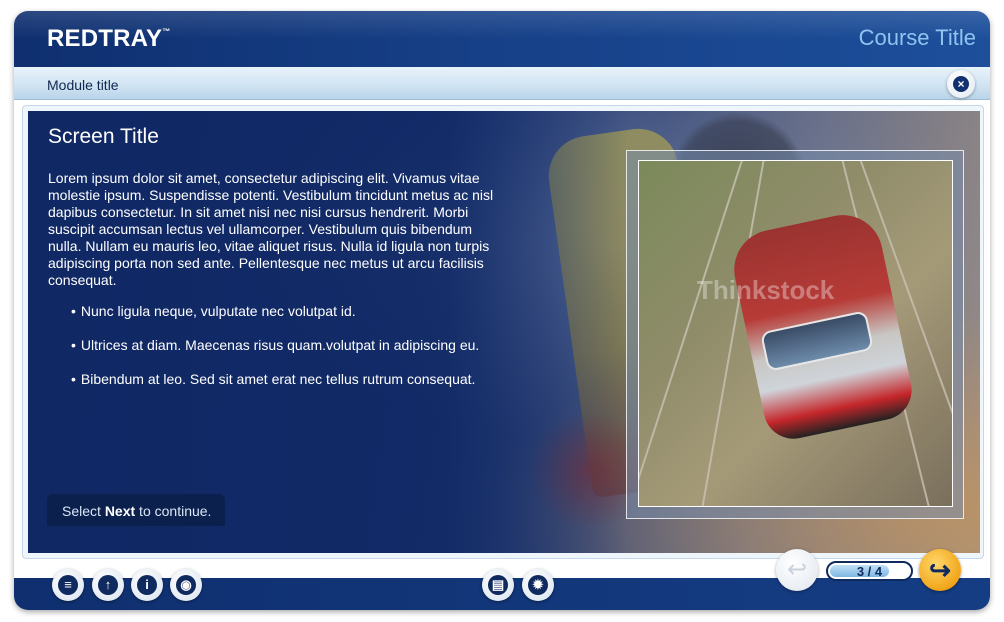 This screenshot has height=622, width=1004. I want to click on up-button: ↑, so click(108, 585).